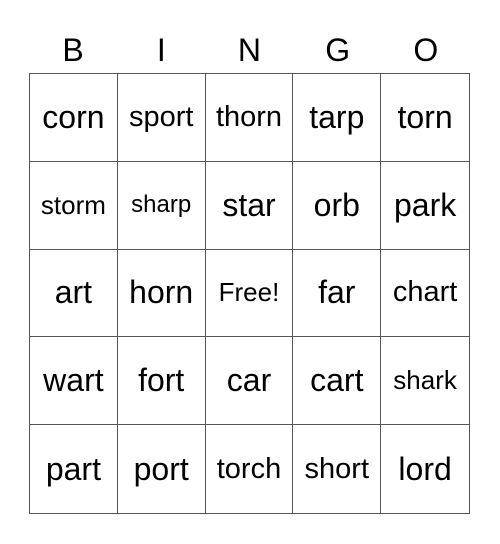 This screenshot has height=544, width=500. Describe the element at coordinates (161, 205) in the screenshot. I see `bingo-cell: sharp` at that location.